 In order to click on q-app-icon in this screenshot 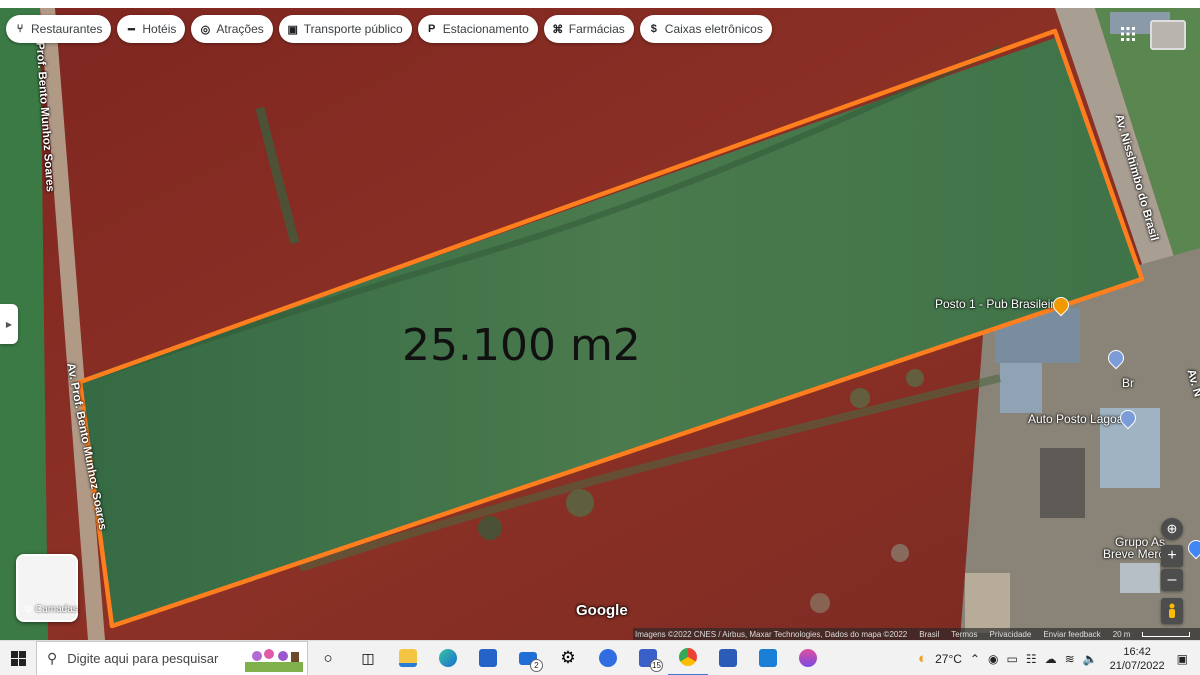, I will do `click(608, 658)`.